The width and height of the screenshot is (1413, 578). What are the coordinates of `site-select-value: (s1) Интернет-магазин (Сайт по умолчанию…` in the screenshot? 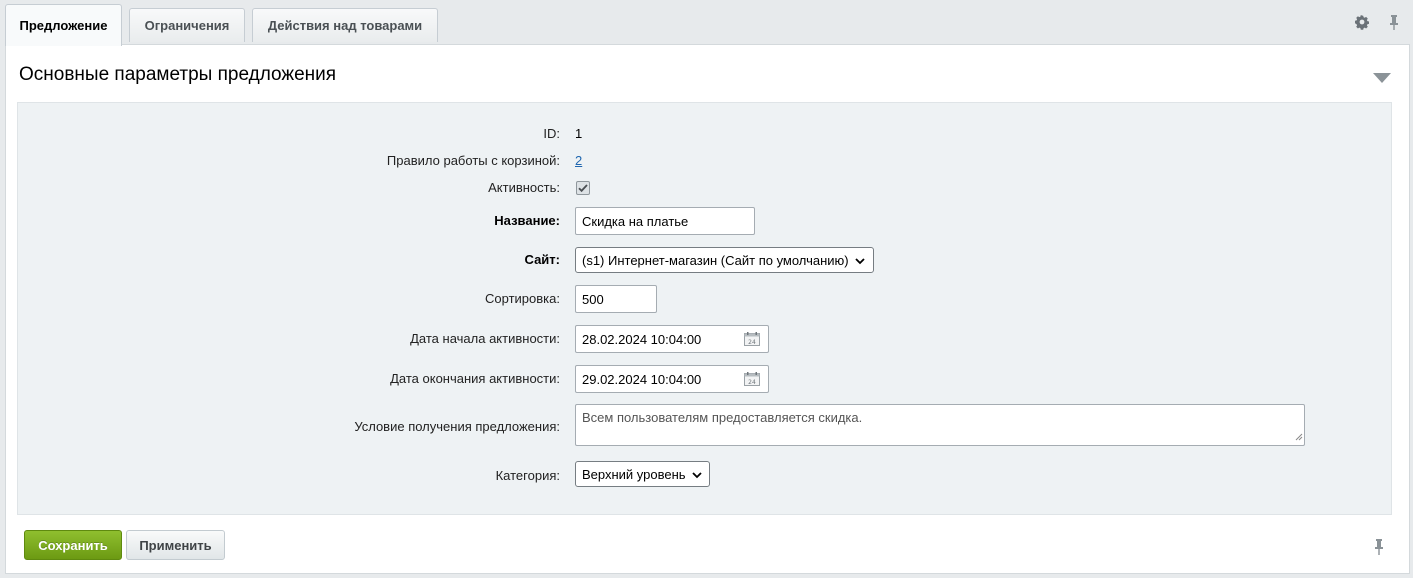 It's located at (715, 260).